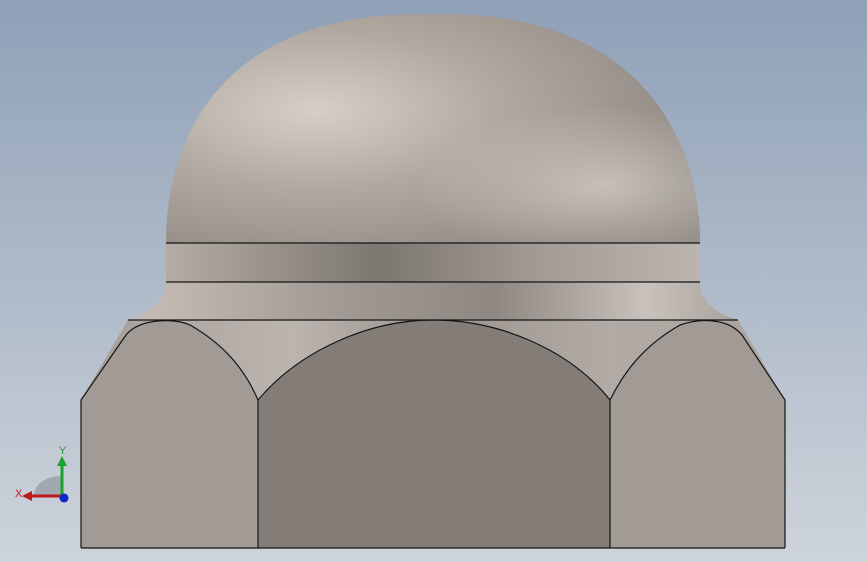 This screenshot has width=867, height=562. Describe the element at coordinates (42, 474) in the screenshot. I see `coordinate-triad: Y X` at that location.